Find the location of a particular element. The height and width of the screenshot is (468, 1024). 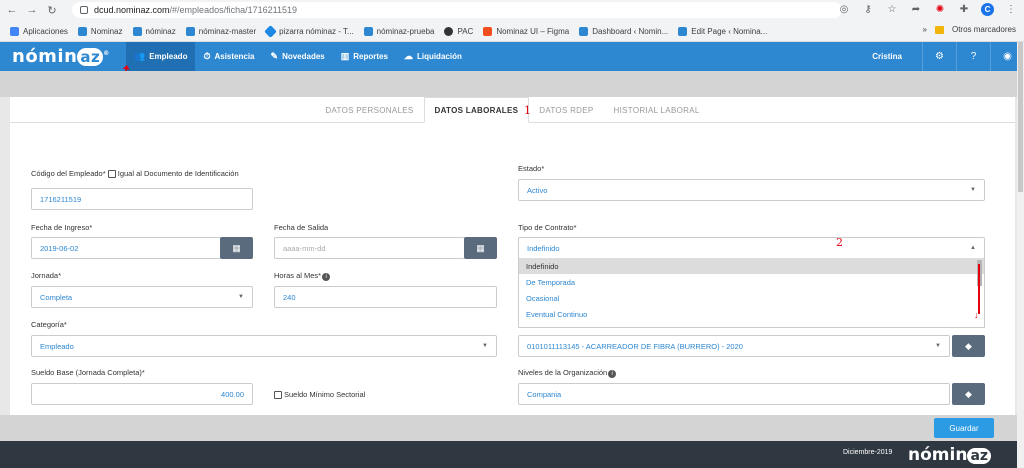

key-icon: ⚷ is located at coordinates (868, 9).